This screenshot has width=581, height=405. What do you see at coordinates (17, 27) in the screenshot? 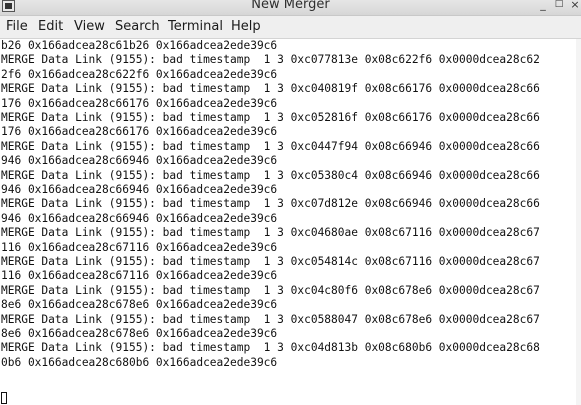
I see `menu-file: File` at bounding box center [17, 27].